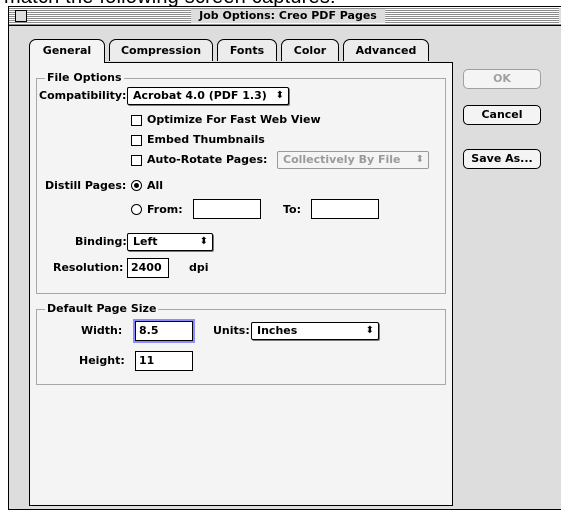 Image resolution: width=561 pixels, height=510 pixels. Describe the element at coordinates (206, 139) in the screenshot. I see `embed-thumbnails-label: Embed Thumbnails` at that location.